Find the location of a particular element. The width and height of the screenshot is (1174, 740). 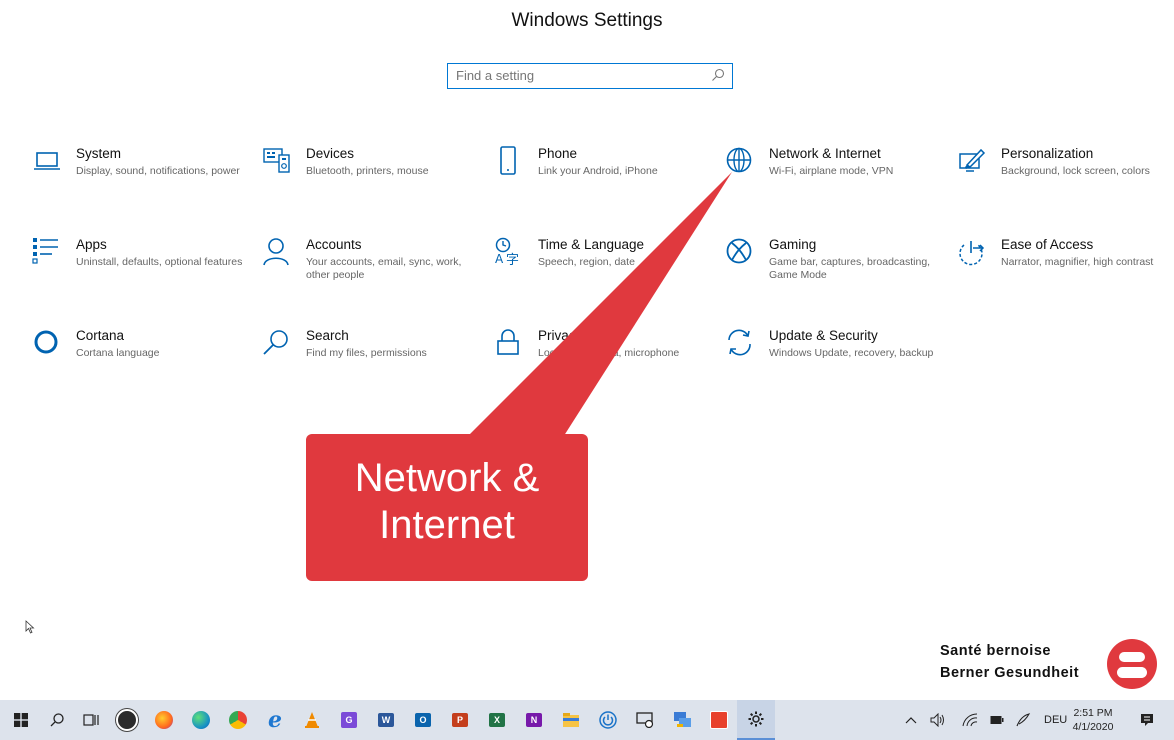

brand-line-1: Santé bernoise is located at coordinates (995, 651).